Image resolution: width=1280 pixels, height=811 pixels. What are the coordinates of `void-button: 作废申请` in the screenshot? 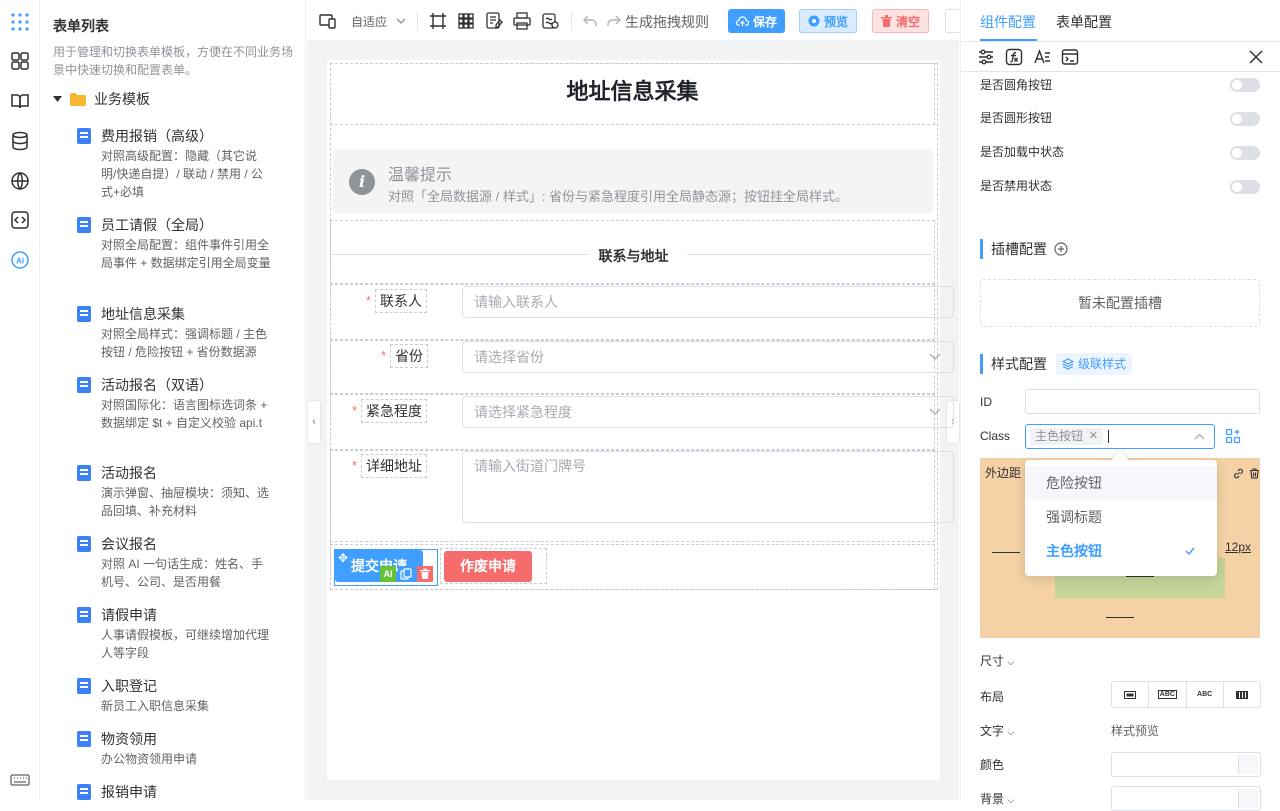 It's located at (488, 566).